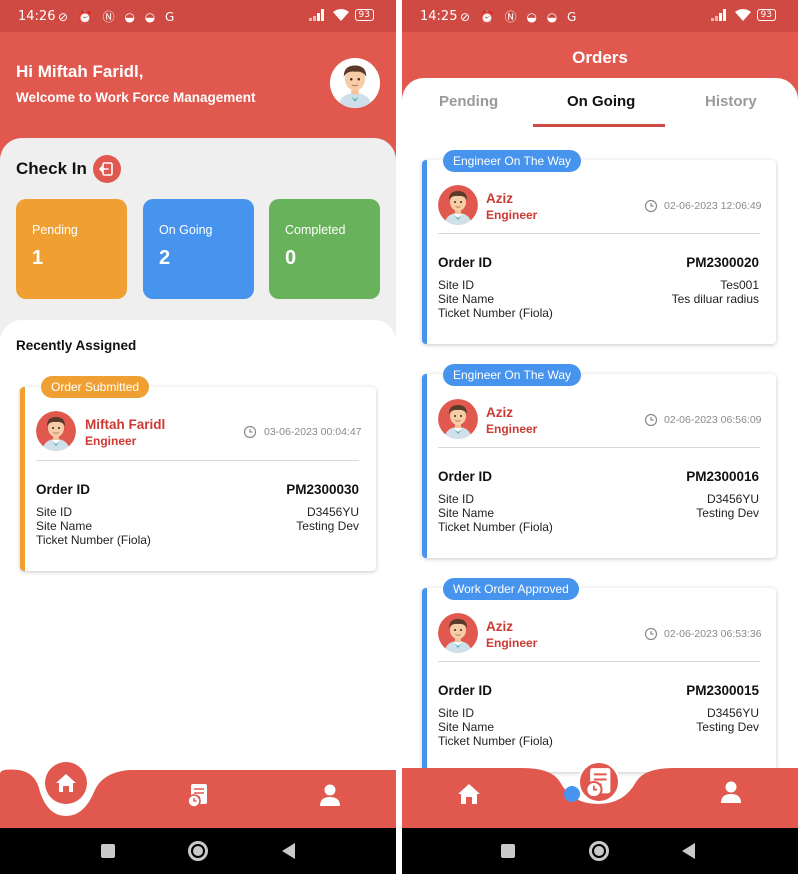 This screenshot has height=874, width=804. I want to click on notification-icons: ⊘ ⏰ Ⓝ ◒ ◒ G, so click(520, 17).